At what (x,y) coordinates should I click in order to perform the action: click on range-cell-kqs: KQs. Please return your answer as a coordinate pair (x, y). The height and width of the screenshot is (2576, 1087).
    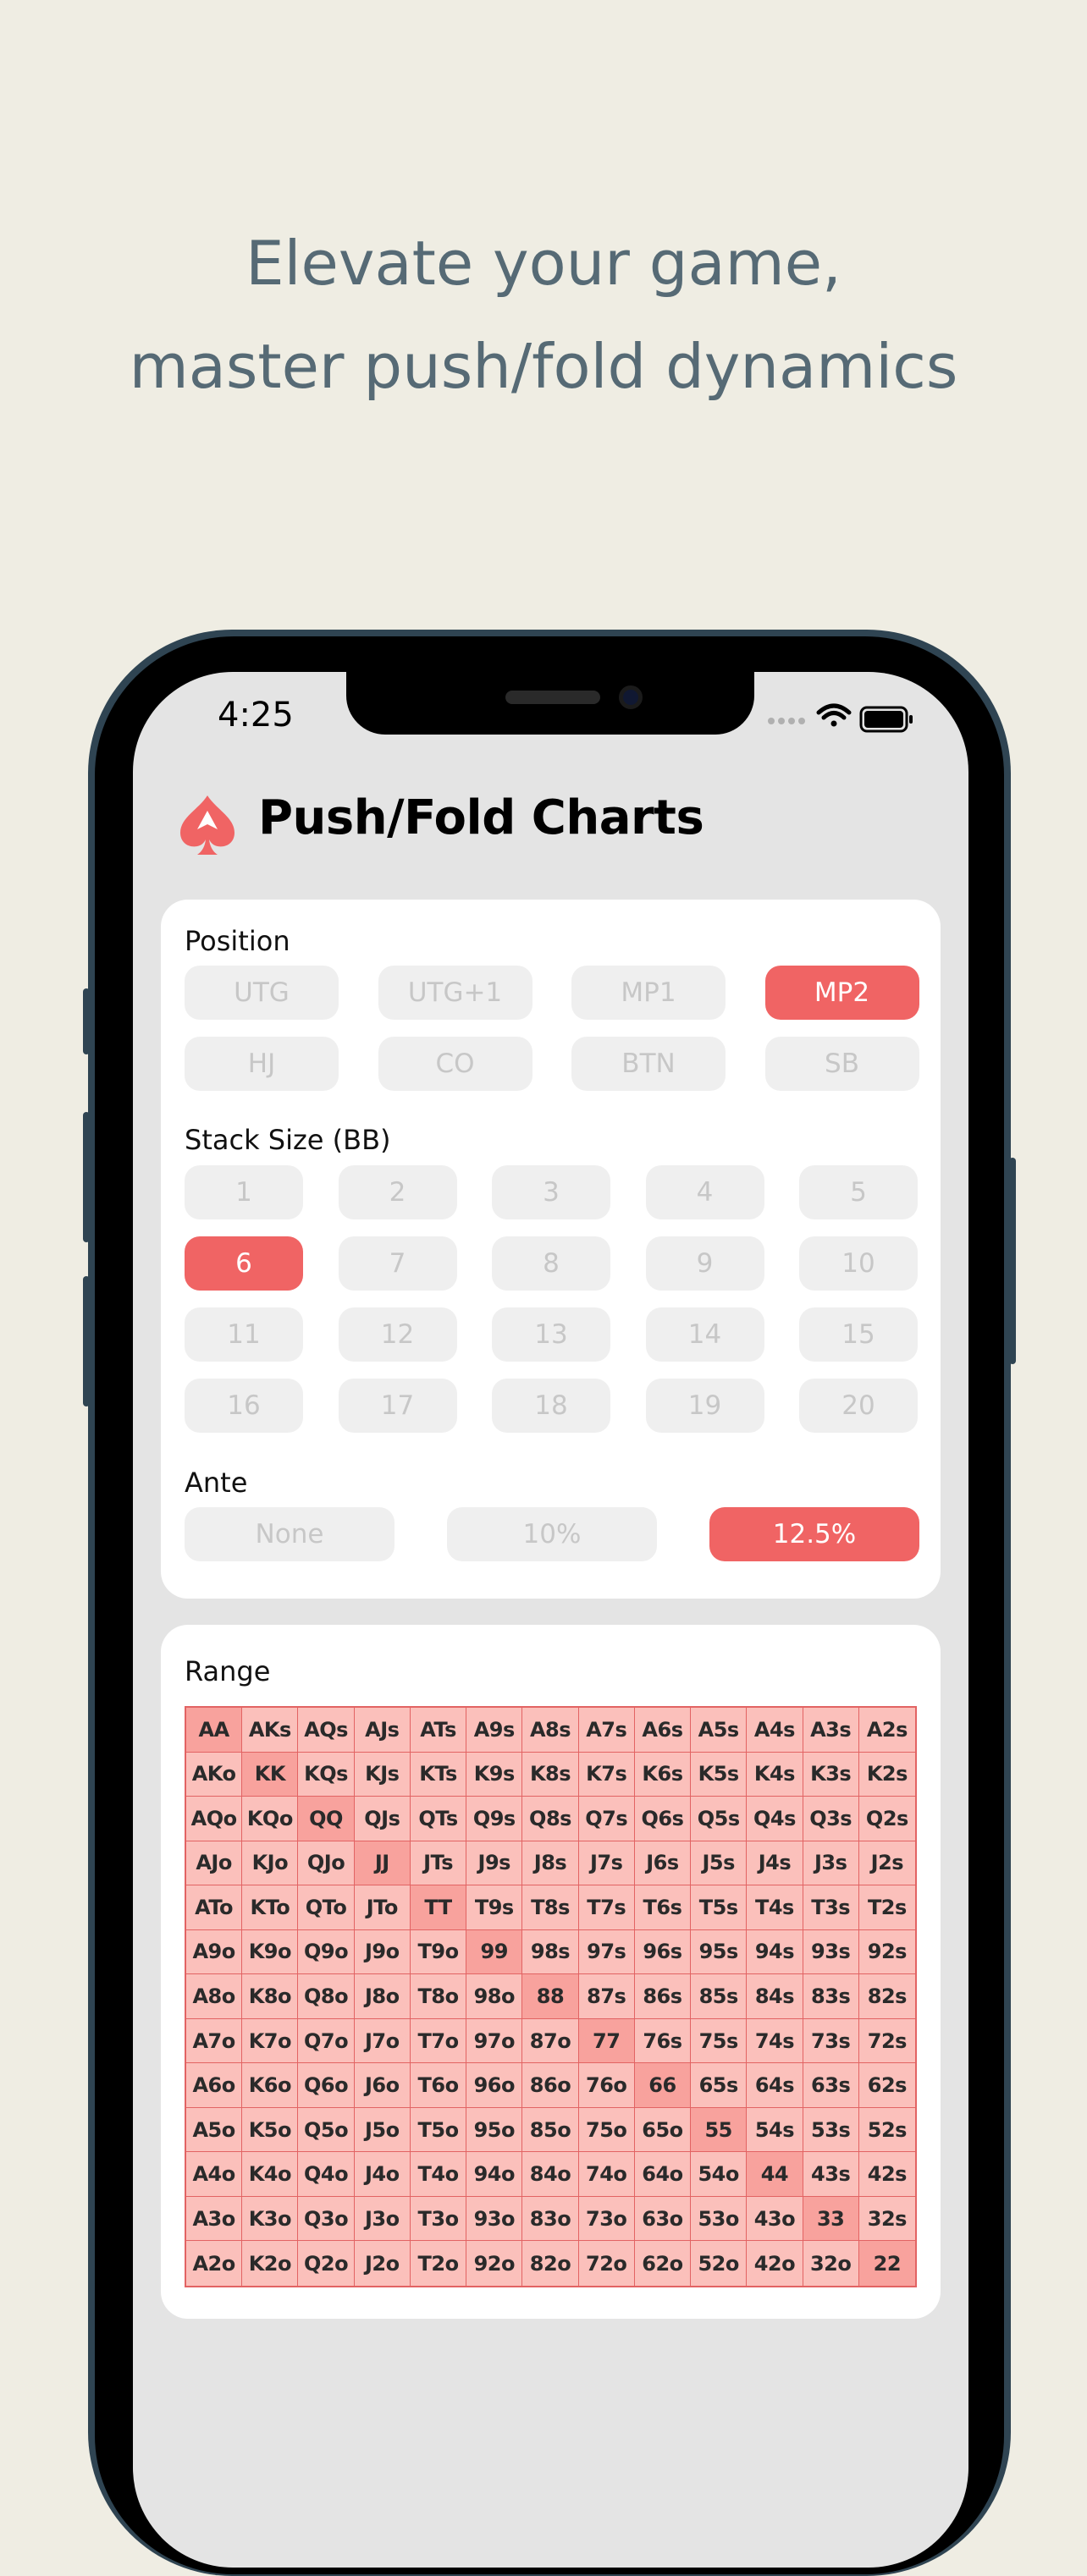
    Looking at the image, I should click on (327, 1774).